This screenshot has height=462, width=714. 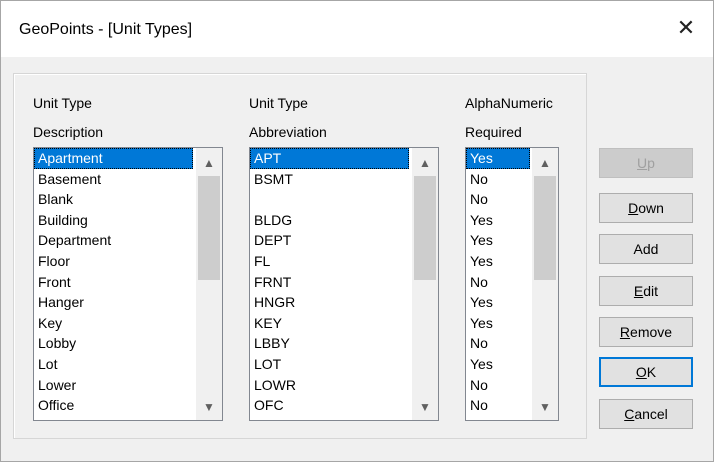 I want to click on abbreviation-list-item: LOWR, so click(x=329, y=385).